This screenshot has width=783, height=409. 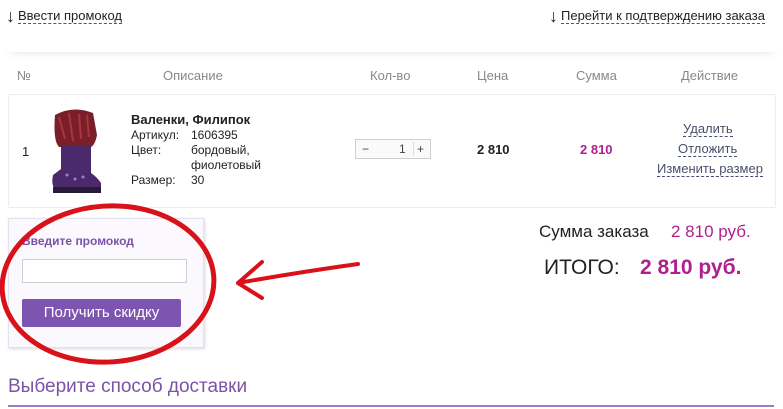 I want to click on product-image, so click(x=76, y=152).